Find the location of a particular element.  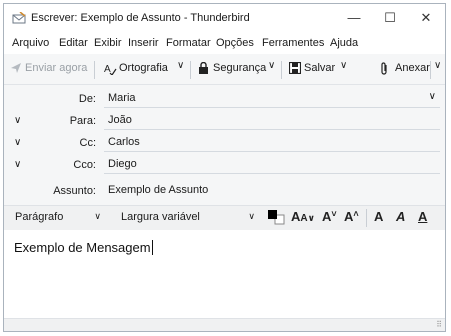

message-body-text: Exemplo de Mensagem is located at coordinates (83, 247).